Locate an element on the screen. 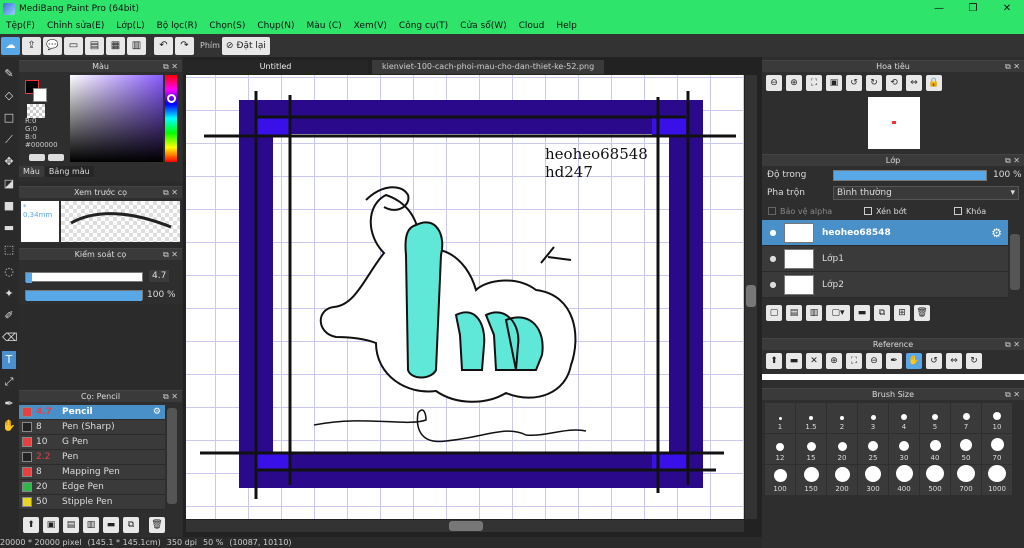 The height and width of the screenshot is (548, 1024). maximize-icon: ❐ is located at coordinates (973, 8).